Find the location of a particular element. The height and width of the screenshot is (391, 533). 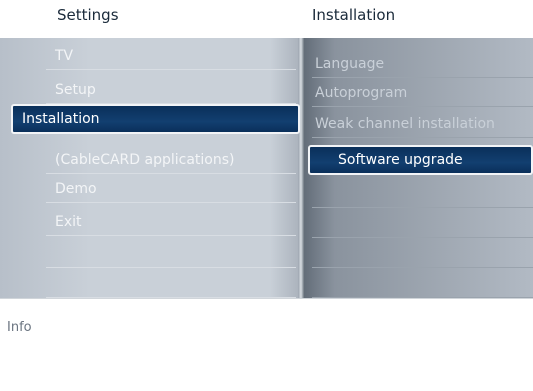

menu-item-setup: Setup is located at coordinates (171, 90).